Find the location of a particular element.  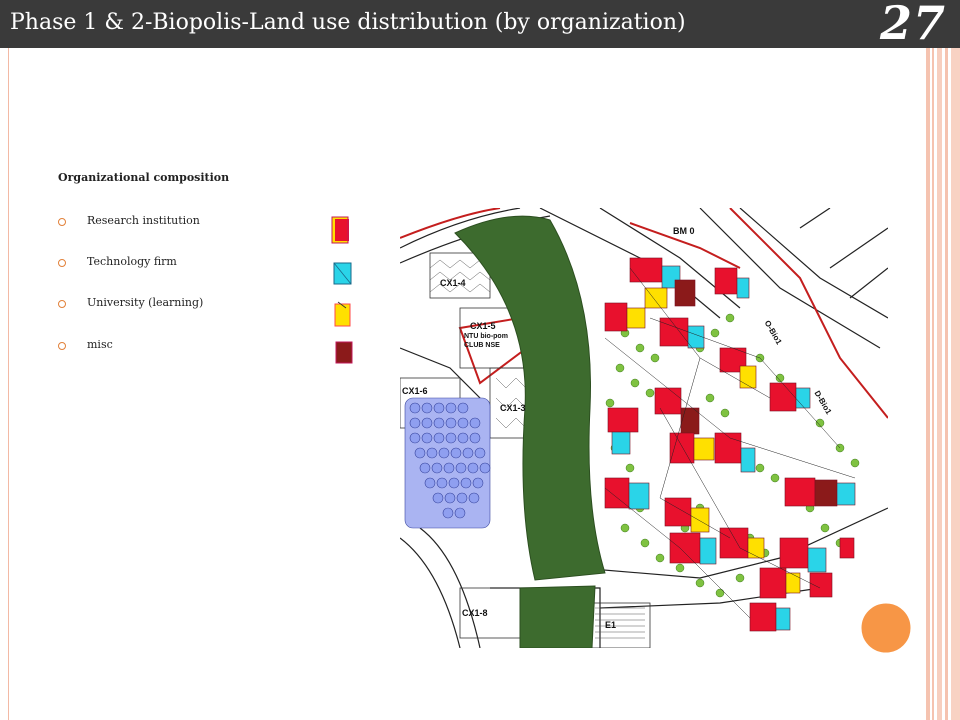

slide-number: 27 is located at coordinates (912, 25).